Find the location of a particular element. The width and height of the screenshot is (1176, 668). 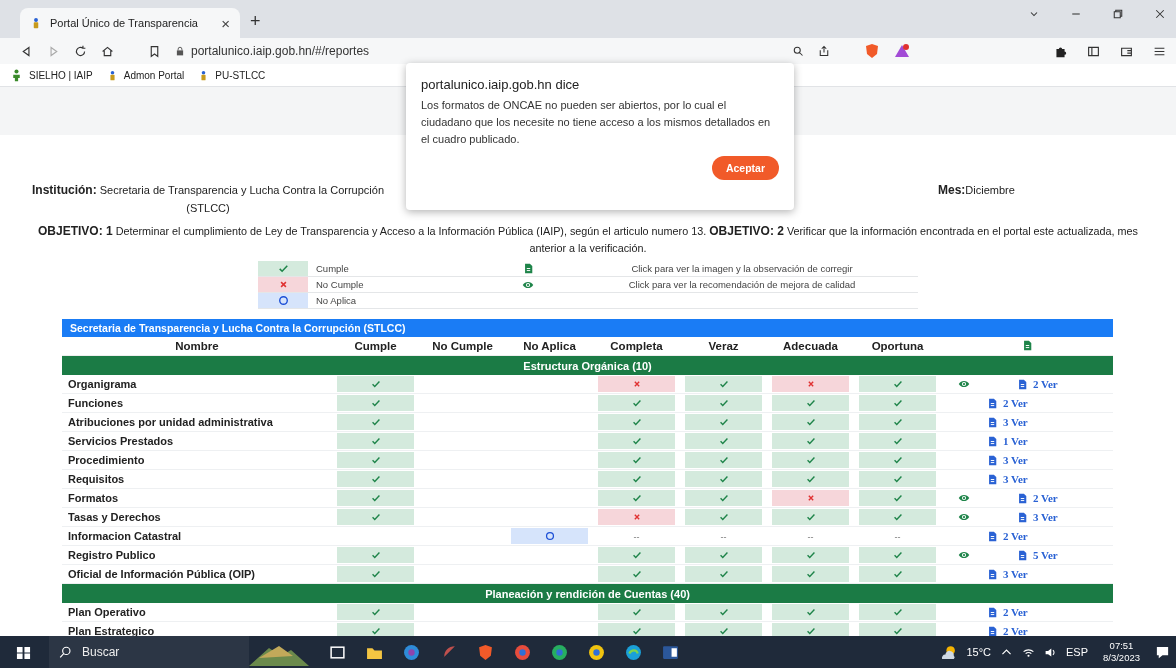

task-view-icon is located at coordinates (337, 652).